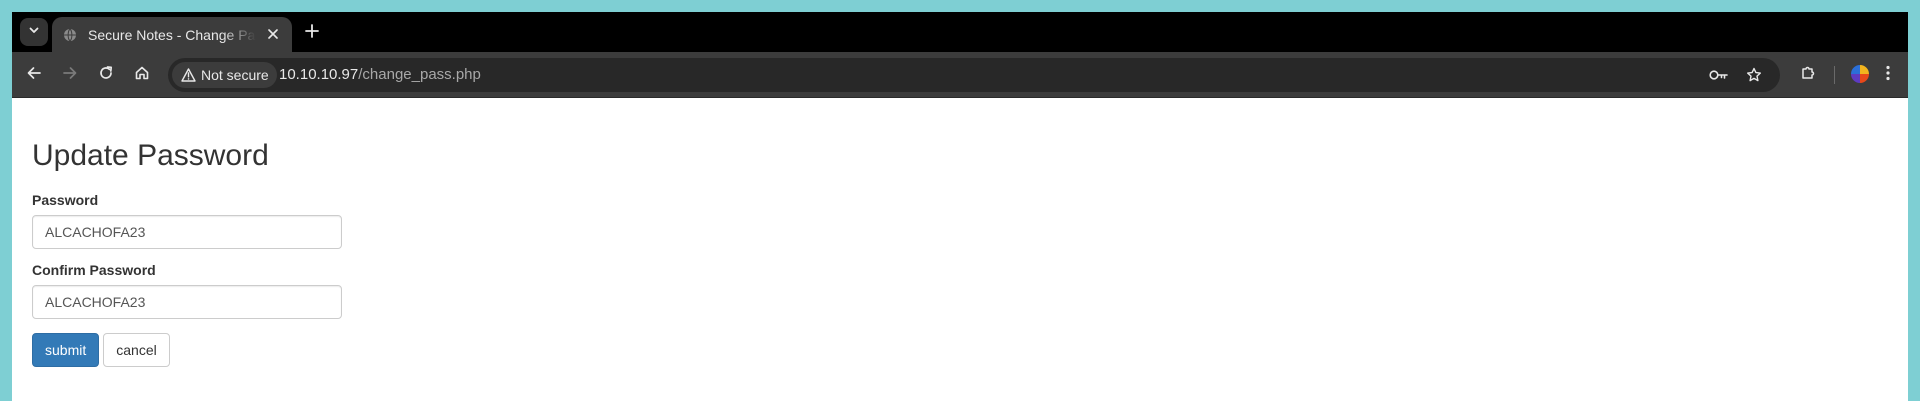 The width and height of the screenshot is (1920, 401). I want to click on page-title: Update Password, so click(150, 155).